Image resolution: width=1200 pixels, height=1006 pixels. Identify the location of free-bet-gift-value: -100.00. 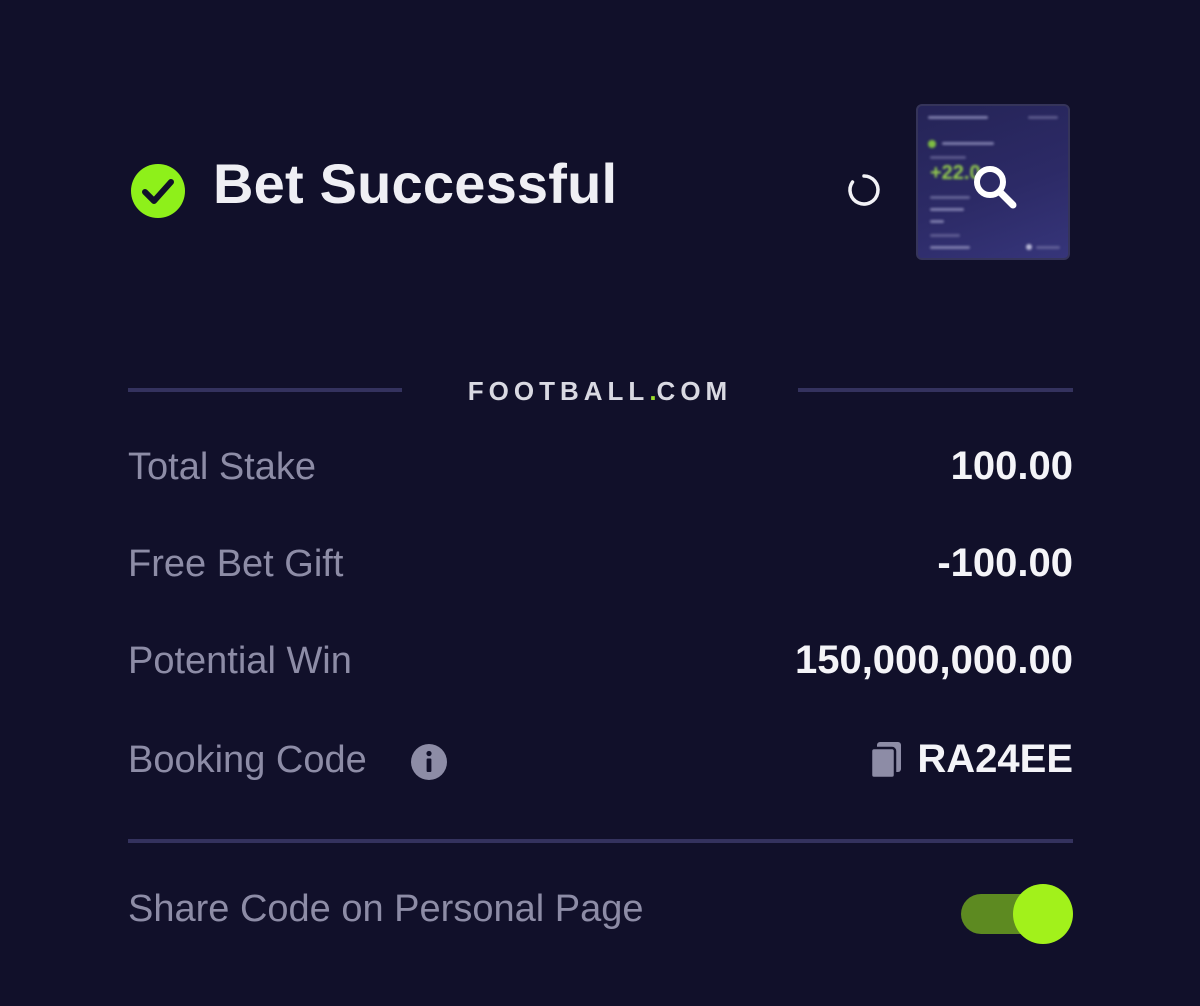
(1005, 563).